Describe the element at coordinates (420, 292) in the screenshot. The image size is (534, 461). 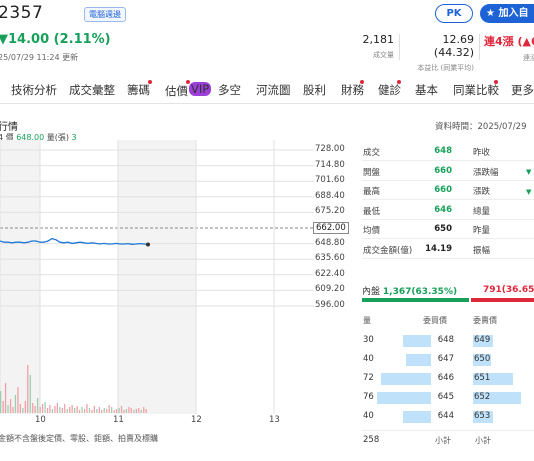
I see `inner-value: 1,367(63.35%)` at that location.